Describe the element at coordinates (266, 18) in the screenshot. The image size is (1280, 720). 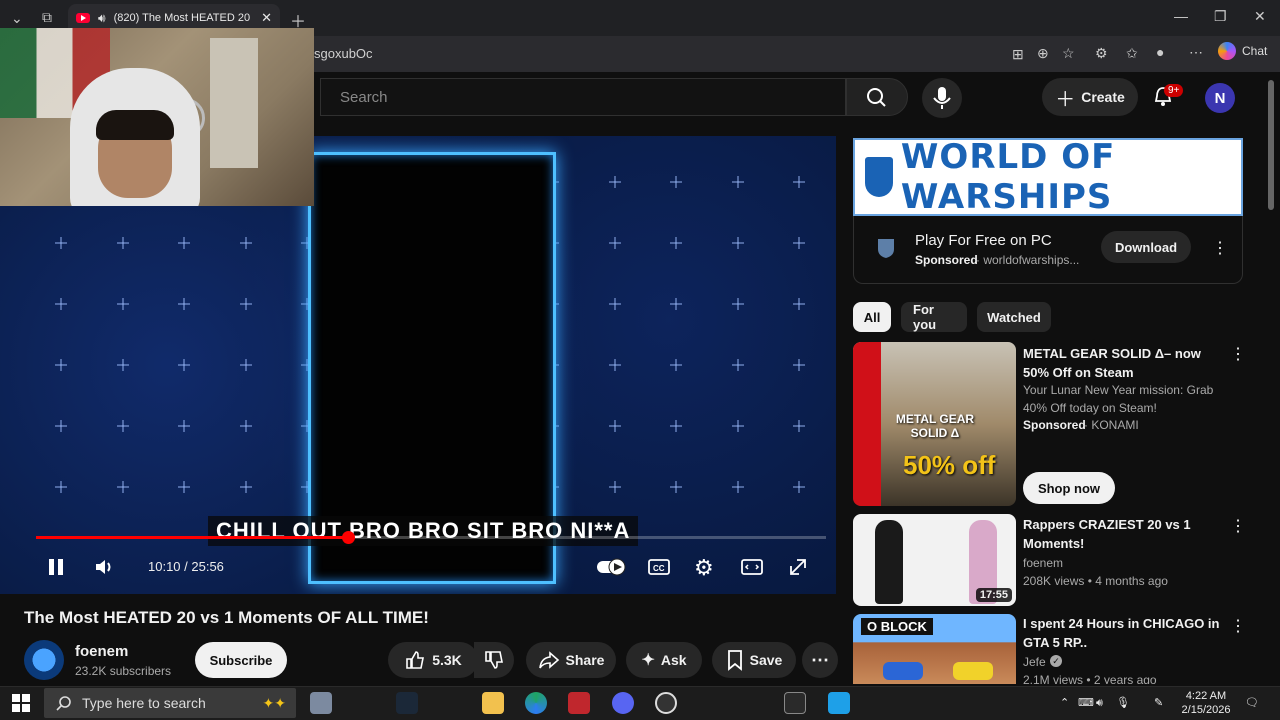
I see `close-tab-icon: ✕` at that location.